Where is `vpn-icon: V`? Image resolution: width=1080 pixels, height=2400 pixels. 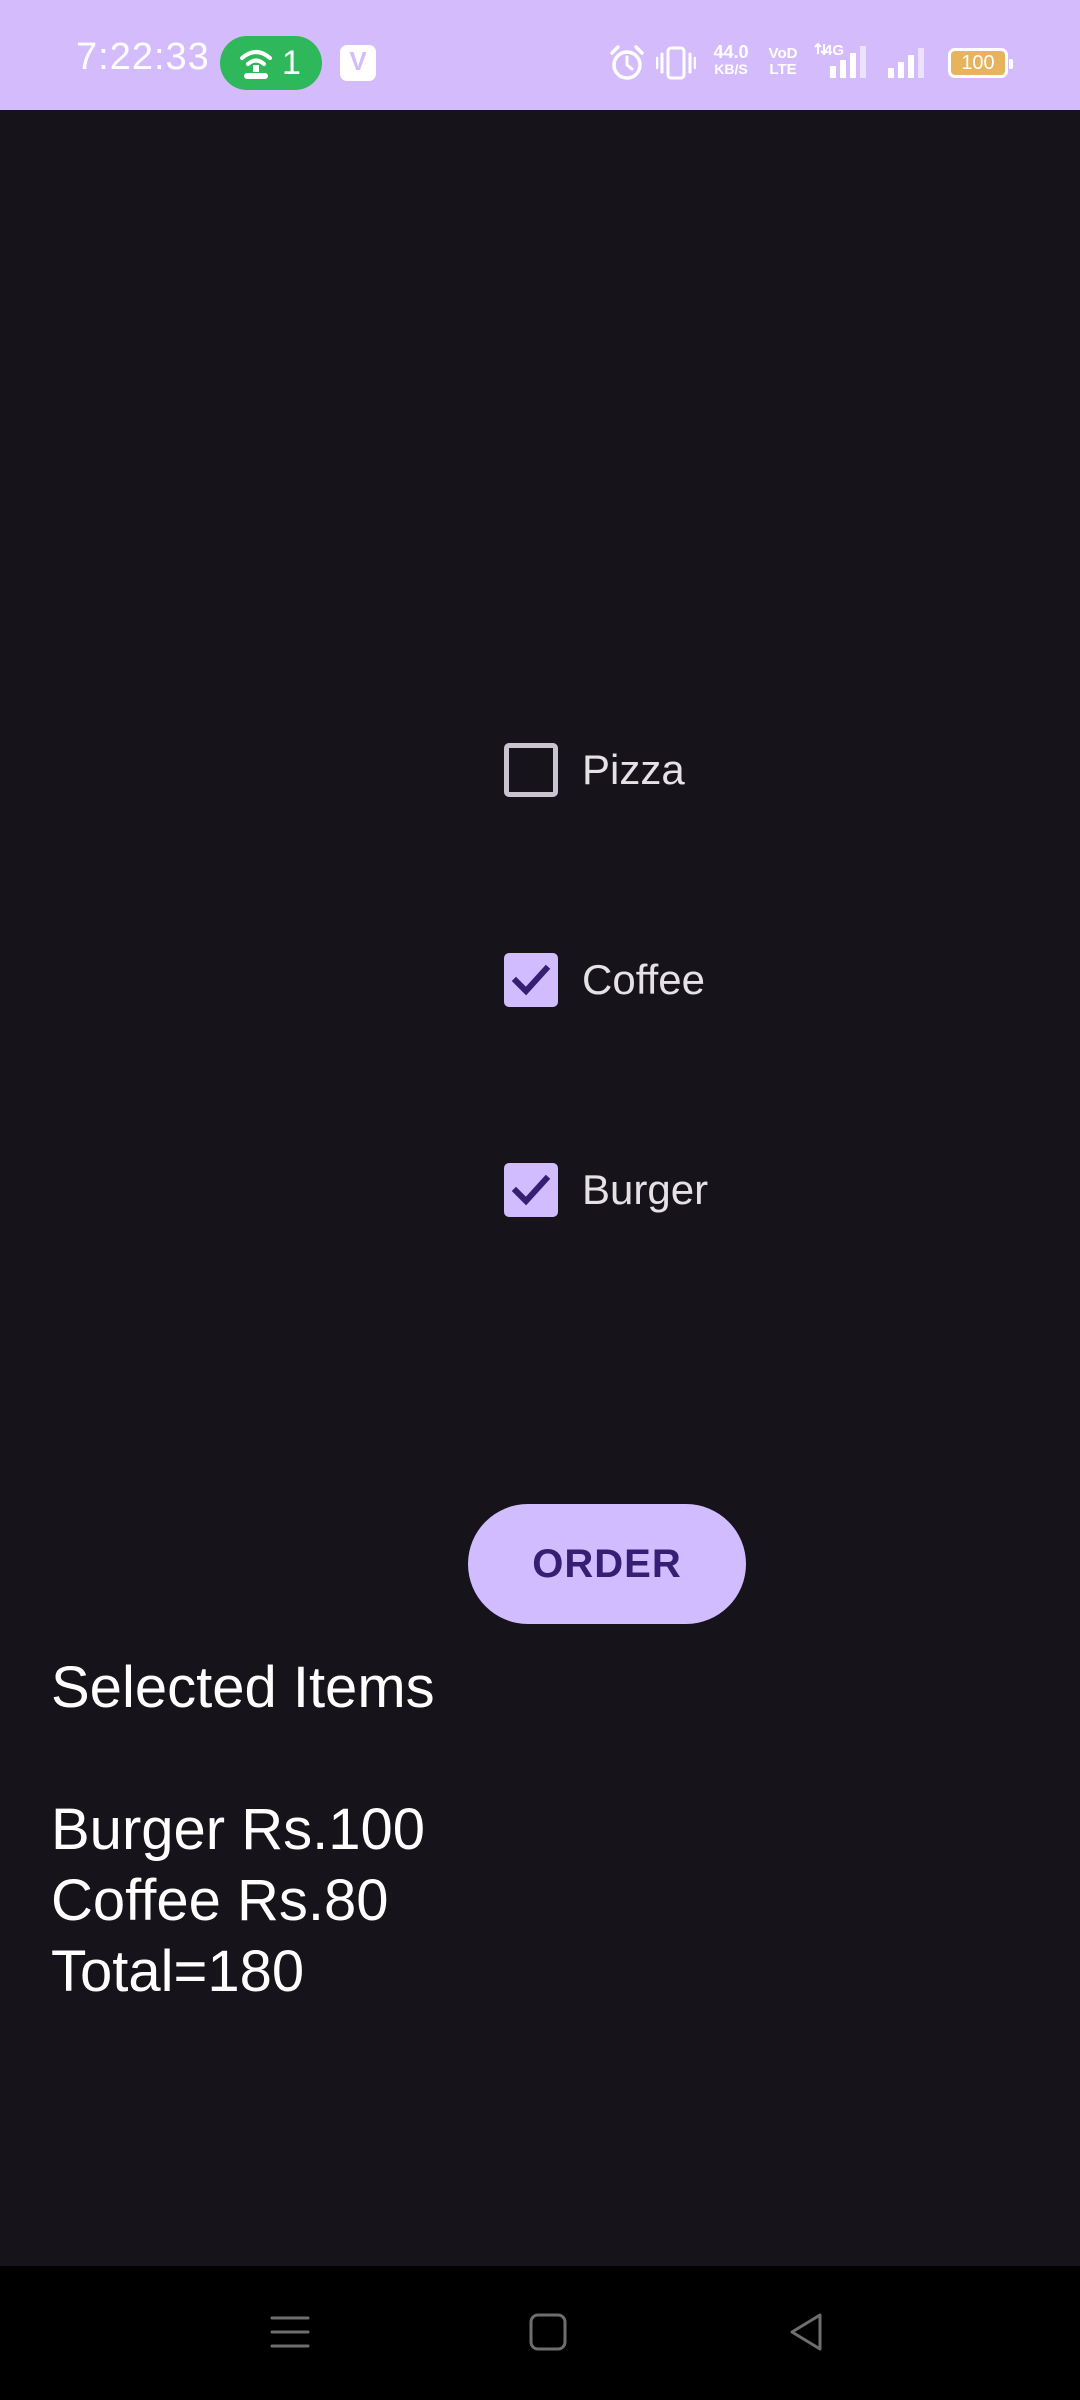 vpn-icon: V is located at coordinates (358, 63).